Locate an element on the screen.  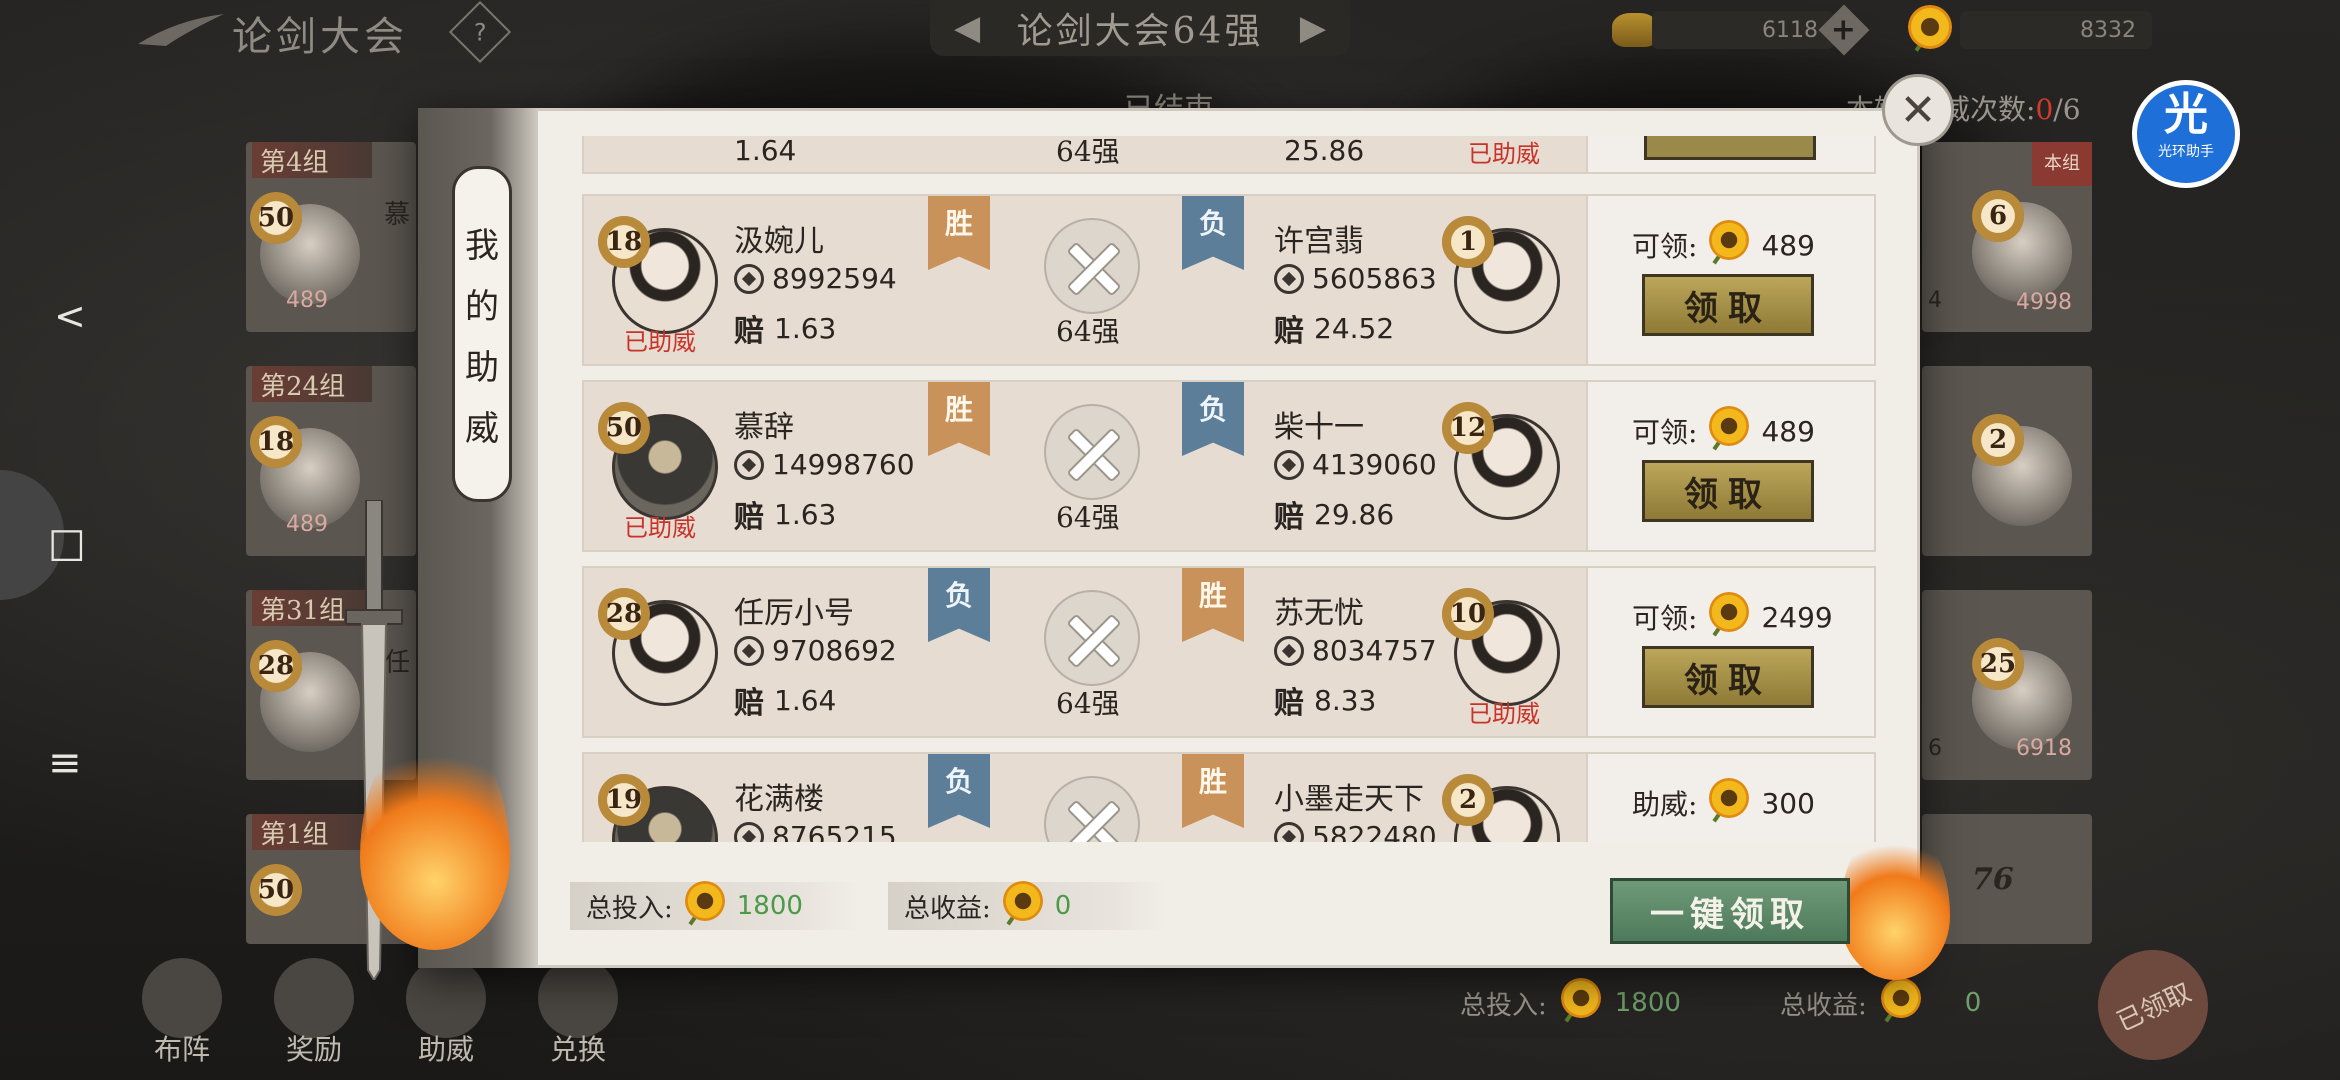
partial-odds: 25.86 is located at coordinates (1324, 151).